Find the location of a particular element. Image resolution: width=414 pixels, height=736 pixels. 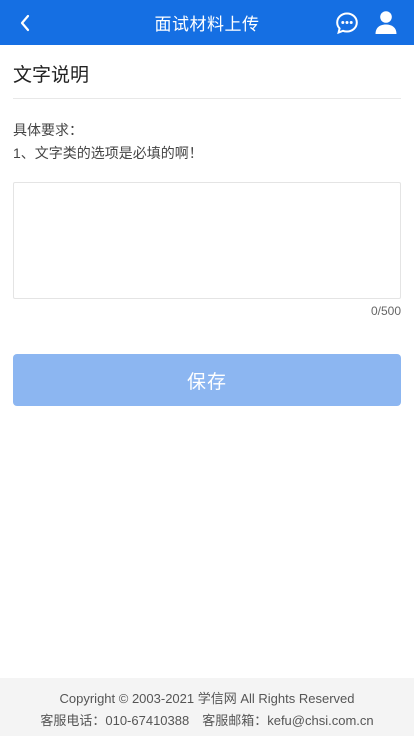

char-counter: 0/500 is located at coordinates (385, 311).